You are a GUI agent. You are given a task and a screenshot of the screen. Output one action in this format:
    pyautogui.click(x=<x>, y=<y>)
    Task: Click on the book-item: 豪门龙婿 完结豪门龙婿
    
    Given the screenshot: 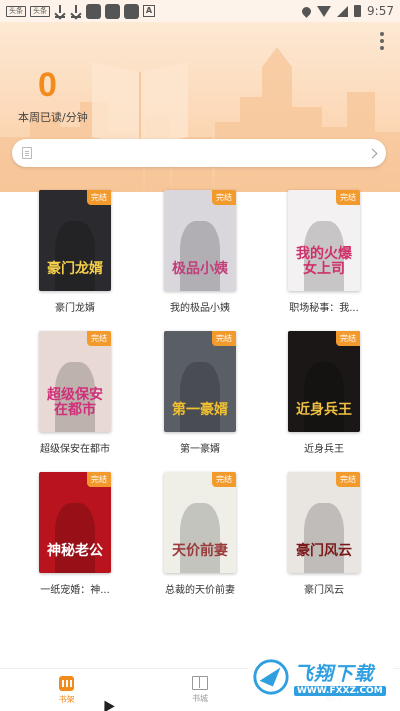 What is the action you would take?
    pyautogui.click(x=75, y=252)
    